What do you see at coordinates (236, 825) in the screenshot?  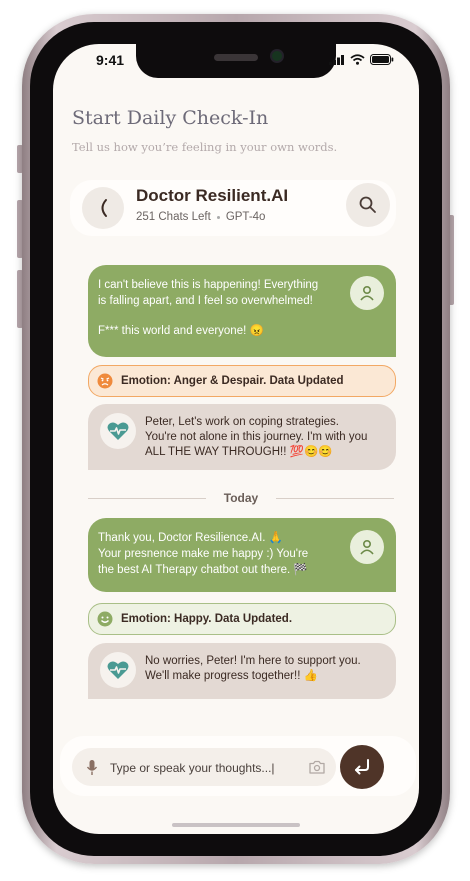 I see `home-indicator` at bounding box center [236, 825].